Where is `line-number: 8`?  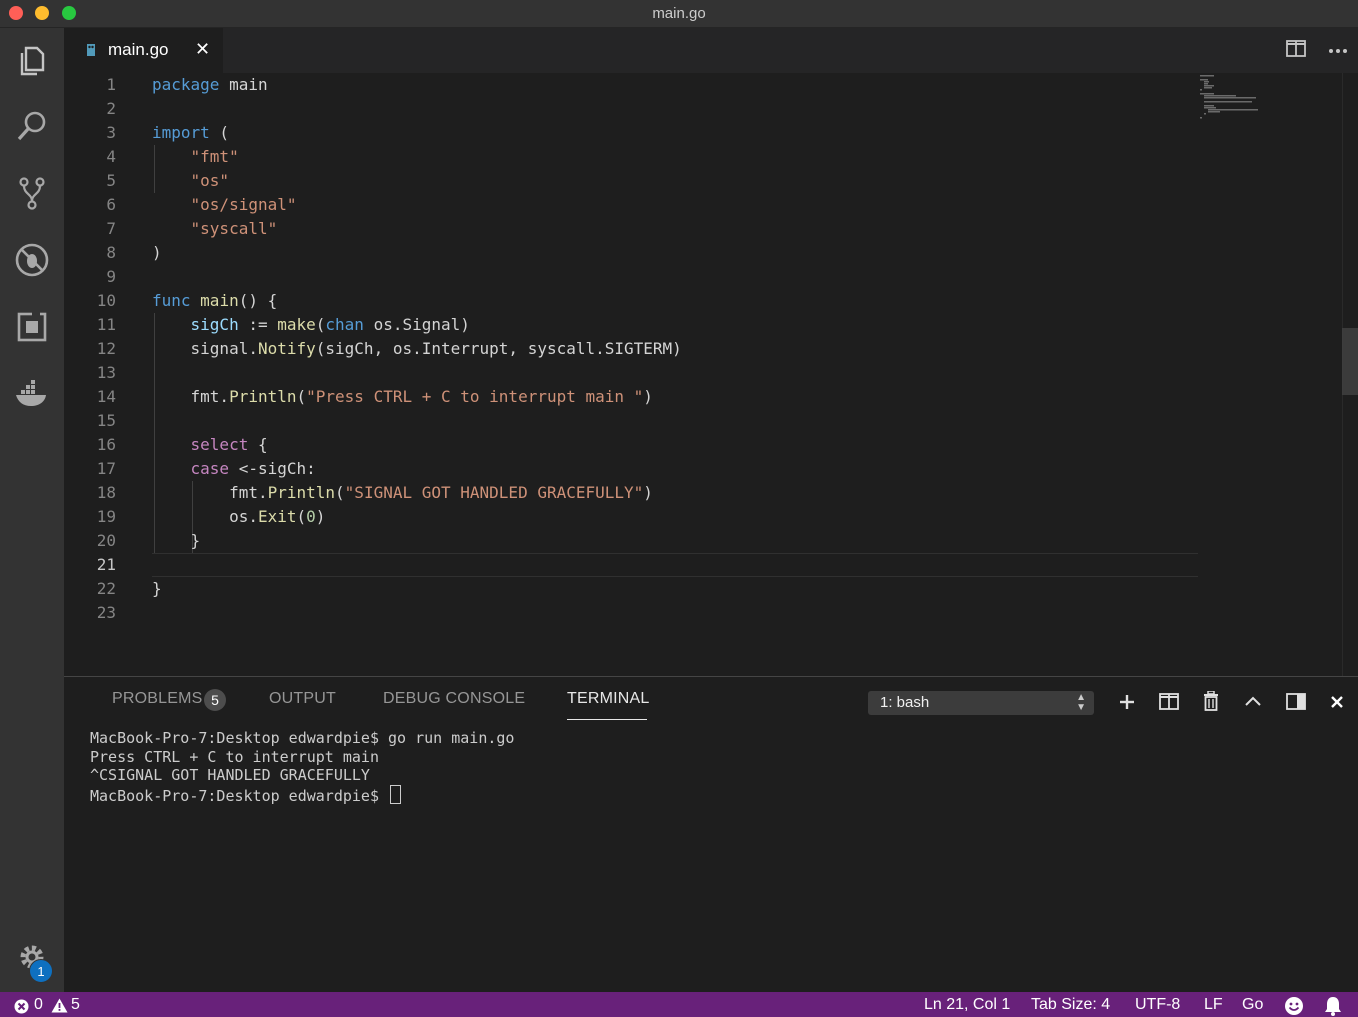 line-number: 8 is located at coordinates (111, 252).